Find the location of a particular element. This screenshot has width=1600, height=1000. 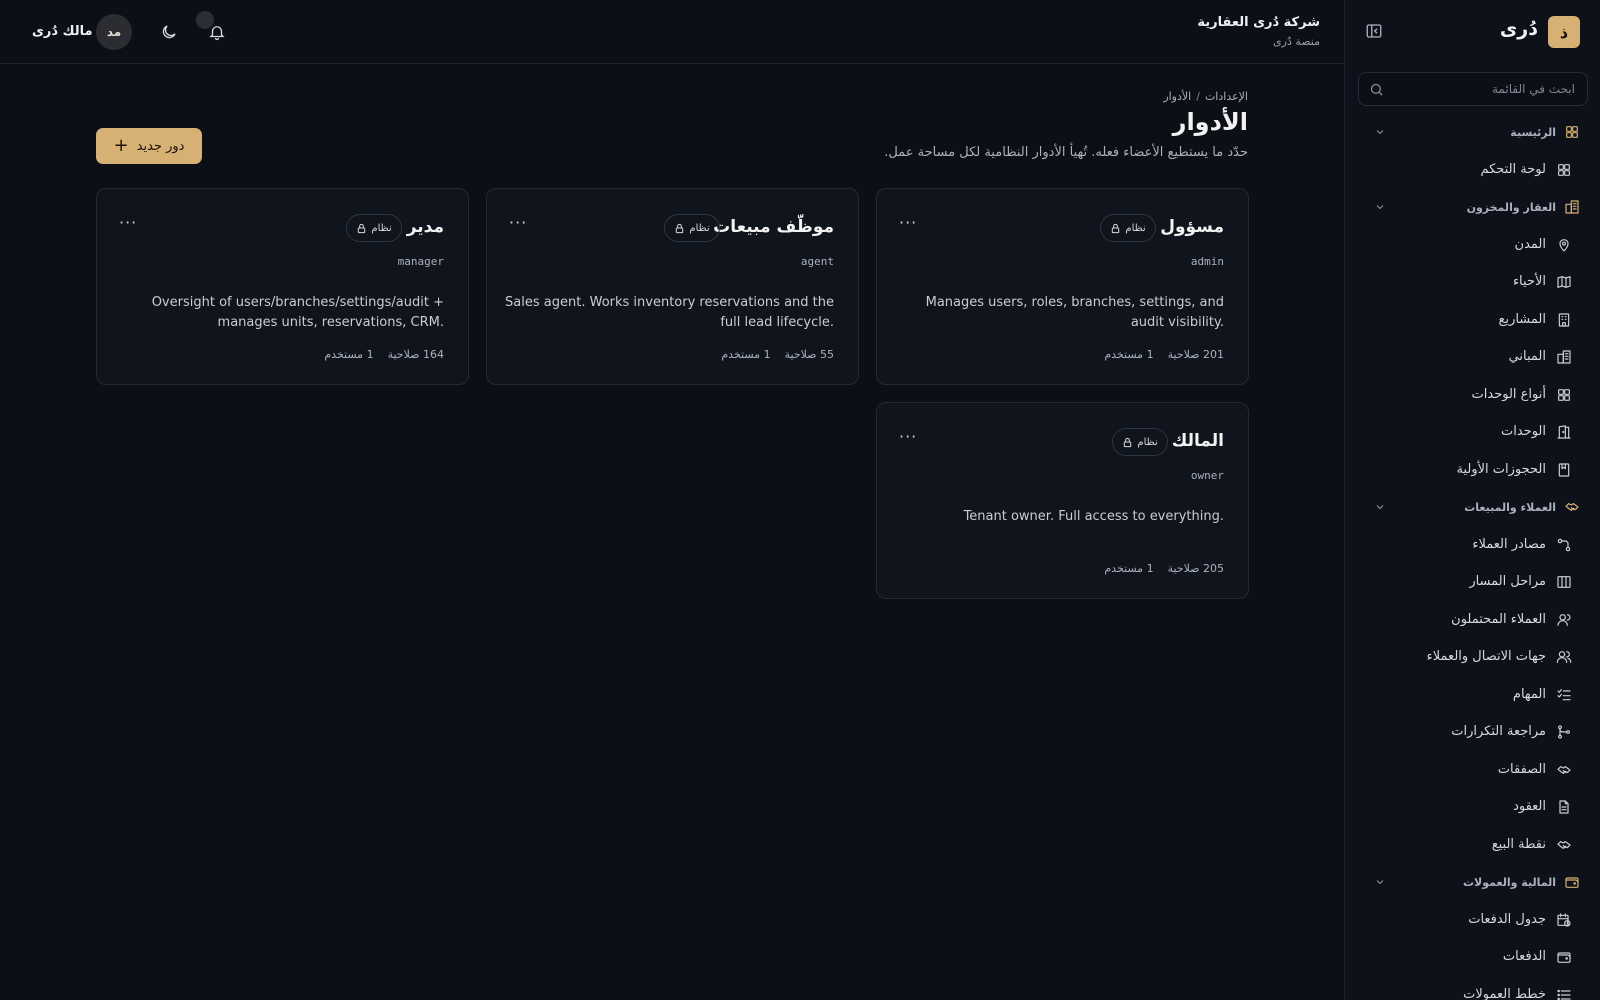

sidebar-item: مصادر العملاء is located at coordinates (1472, 545).